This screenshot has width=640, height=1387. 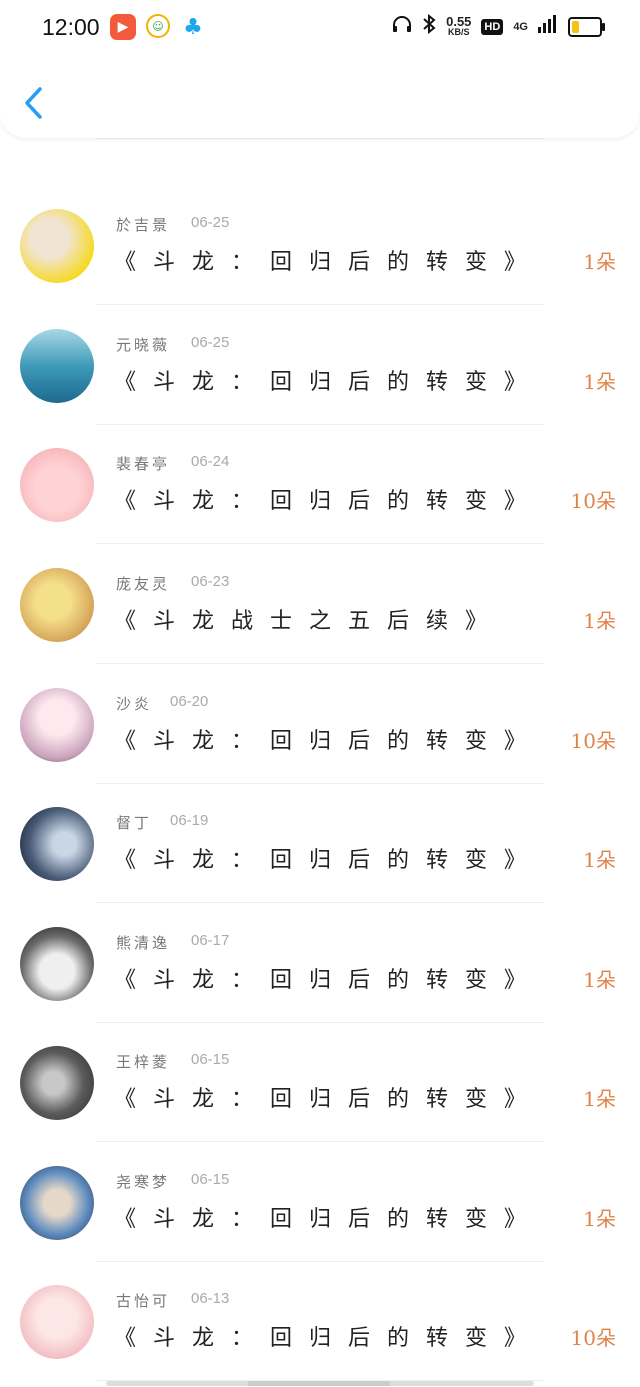 I want to click on record-row: 元晓薇 06-25 《 斗 龙 ： 回 归 后 的 转 变 》 1朵, so click(x=320, y=365).